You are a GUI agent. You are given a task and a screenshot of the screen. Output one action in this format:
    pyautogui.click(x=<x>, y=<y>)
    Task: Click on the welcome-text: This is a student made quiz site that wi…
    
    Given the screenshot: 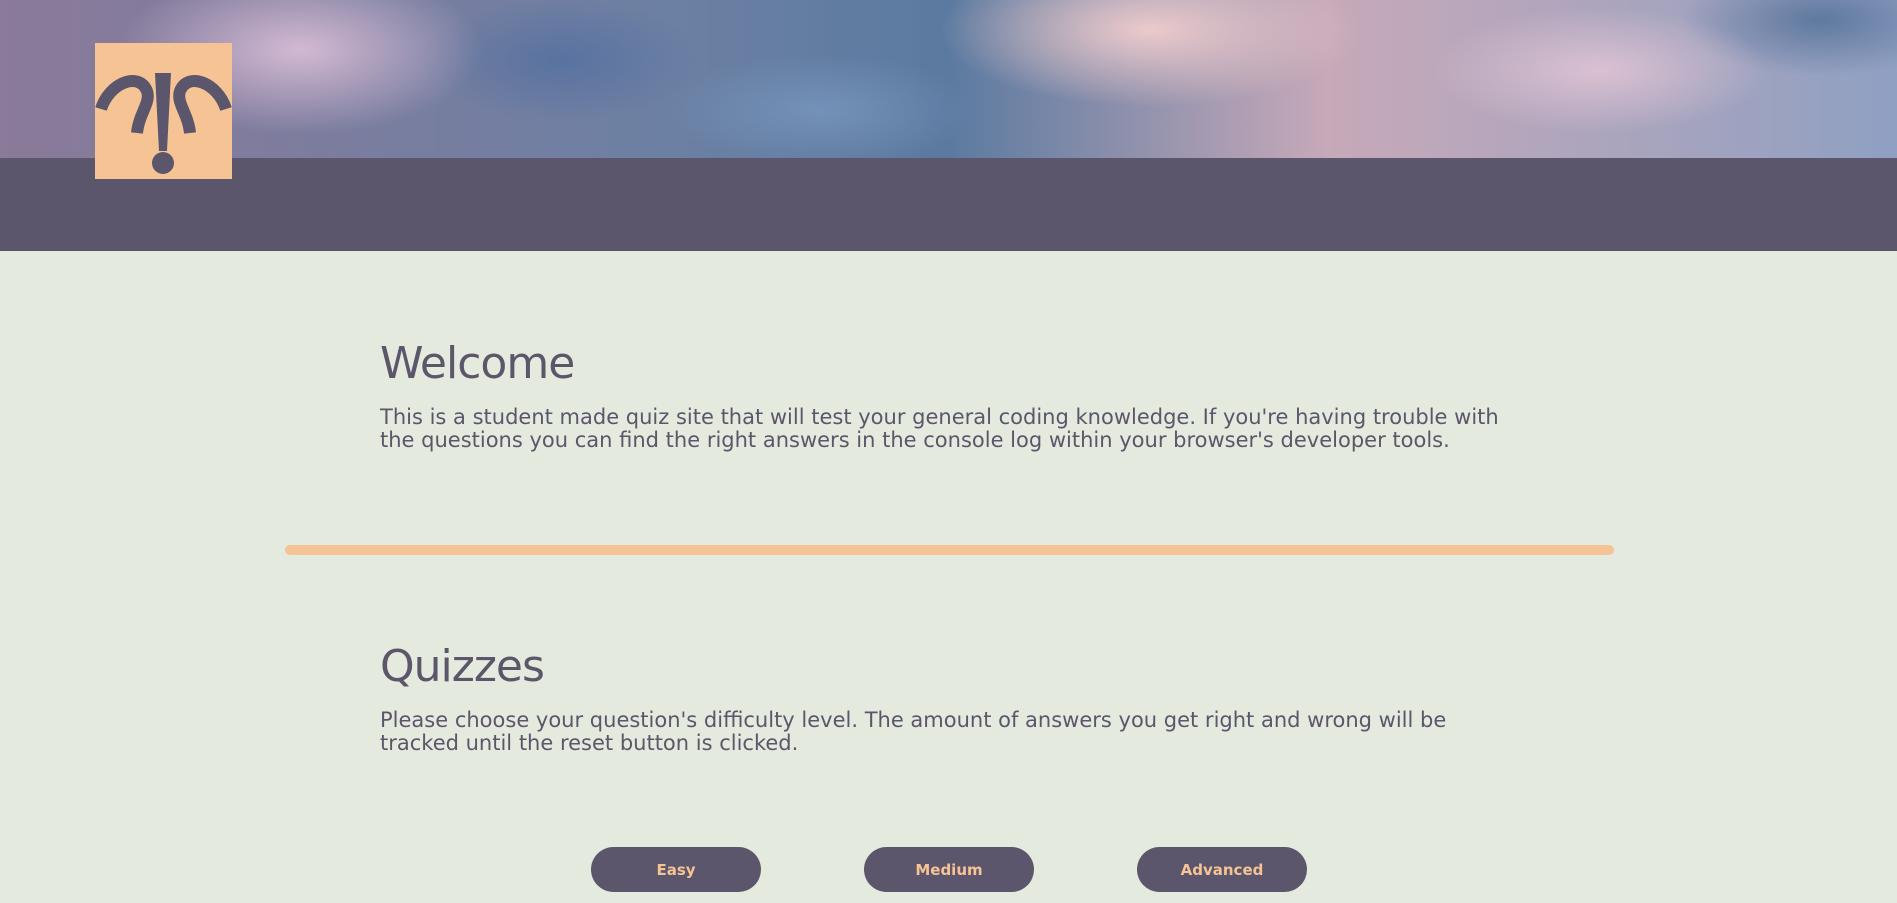 What is the action you would take?
    pyautogui.click(x=939, y=429)
    